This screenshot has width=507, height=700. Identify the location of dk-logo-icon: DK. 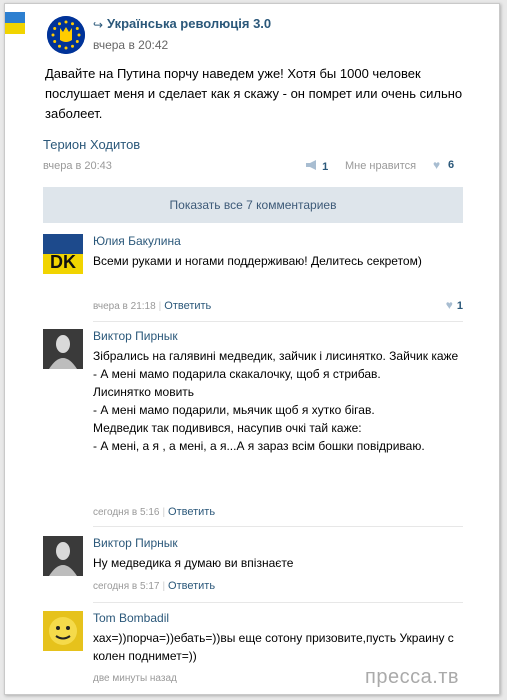
(63, 254).